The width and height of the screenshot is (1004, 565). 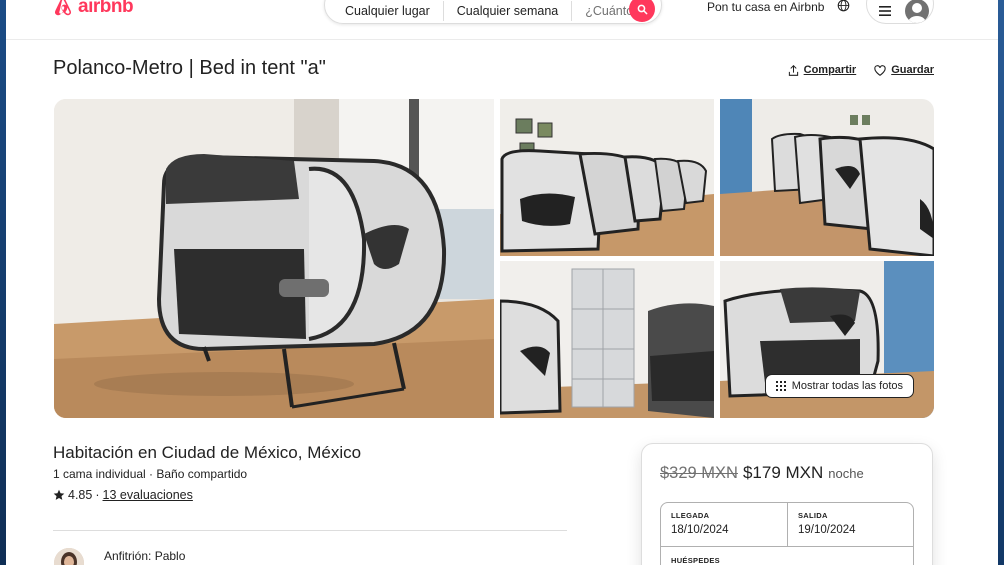 I want to click on price-row: $329 MXN $179 MXN noche, so click(x=762, y=473).